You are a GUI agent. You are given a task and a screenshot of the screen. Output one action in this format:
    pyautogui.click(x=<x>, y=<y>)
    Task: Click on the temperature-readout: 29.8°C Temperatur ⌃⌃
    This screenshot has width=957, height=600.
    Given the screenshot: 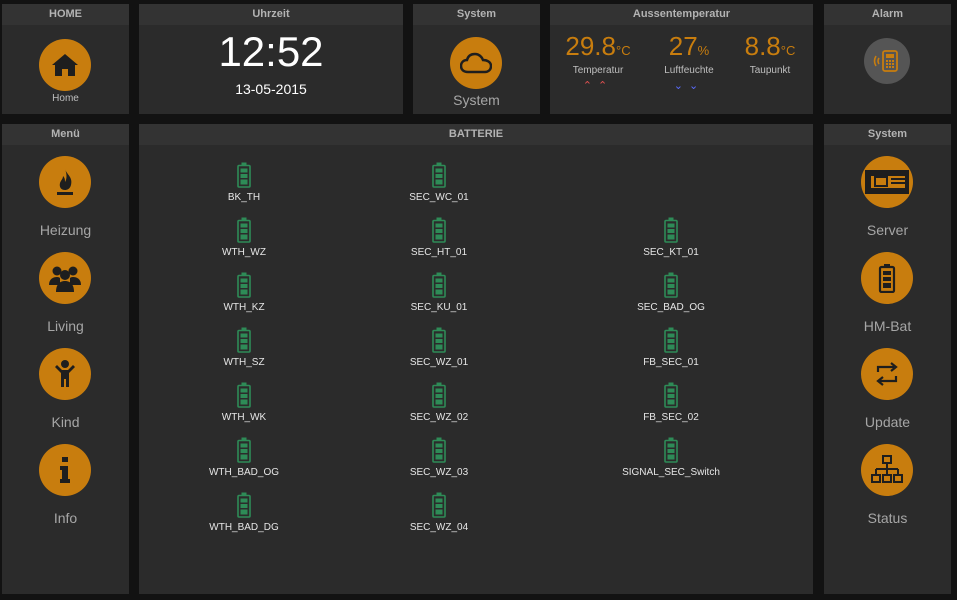 What is the action you would take?
    pyautogui.click(x=598, y=58)
    